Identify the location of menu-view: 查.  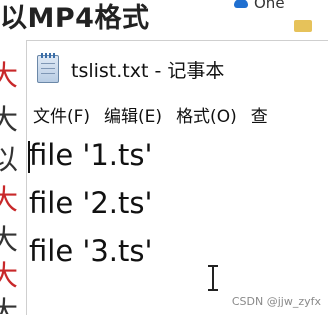
(266, 114).